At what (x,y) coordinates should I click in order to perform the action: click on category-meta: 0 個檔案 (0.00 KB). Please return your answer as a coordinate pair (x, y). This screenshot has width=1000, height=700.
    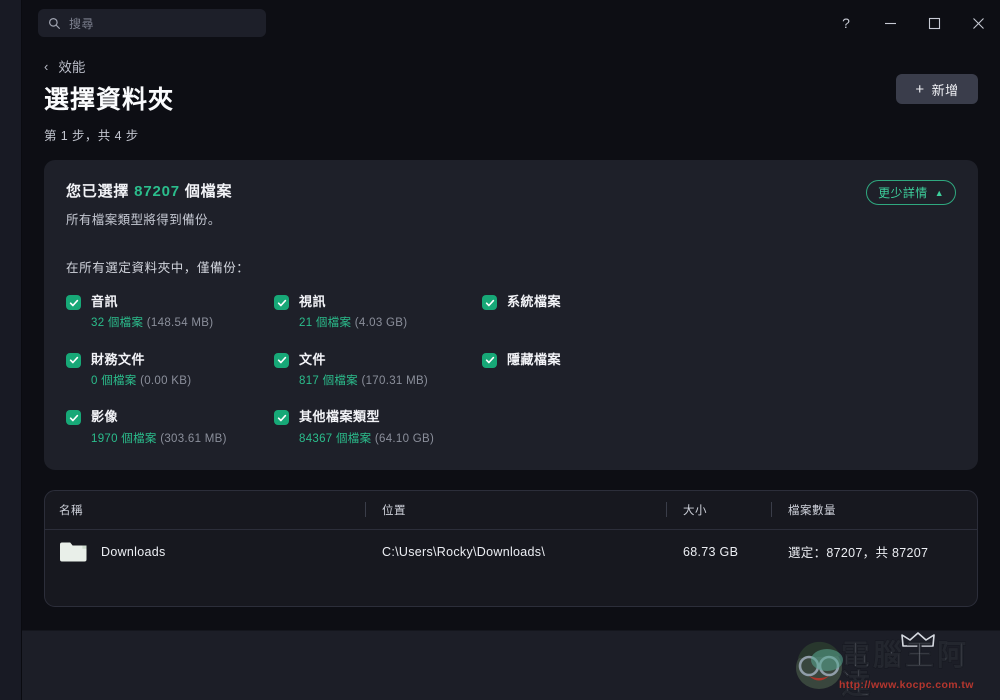
    Looking at the image, I should click on (141, 381).